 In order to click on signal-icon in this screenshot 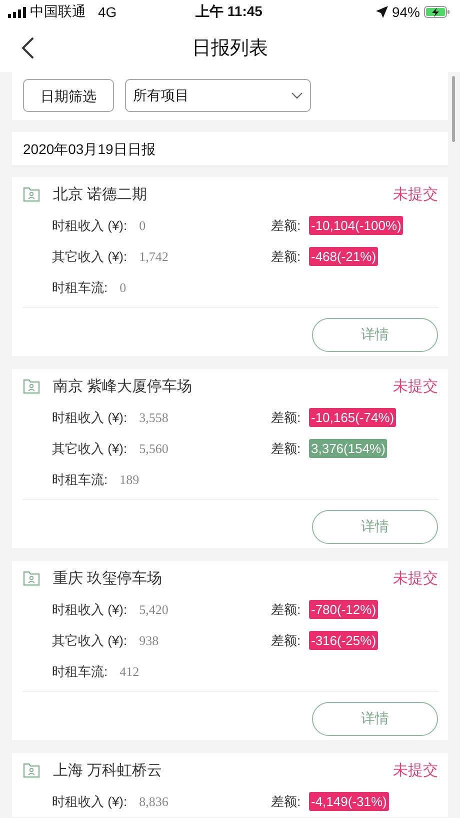, I will do `click(17, 12)`.